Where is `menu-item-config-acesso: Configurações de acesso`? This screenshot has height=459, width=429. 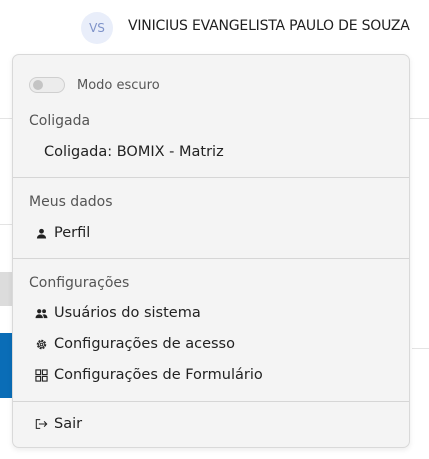
menu-item-config-acesso: Configurações de acesso is located at coordinates (135, 344).